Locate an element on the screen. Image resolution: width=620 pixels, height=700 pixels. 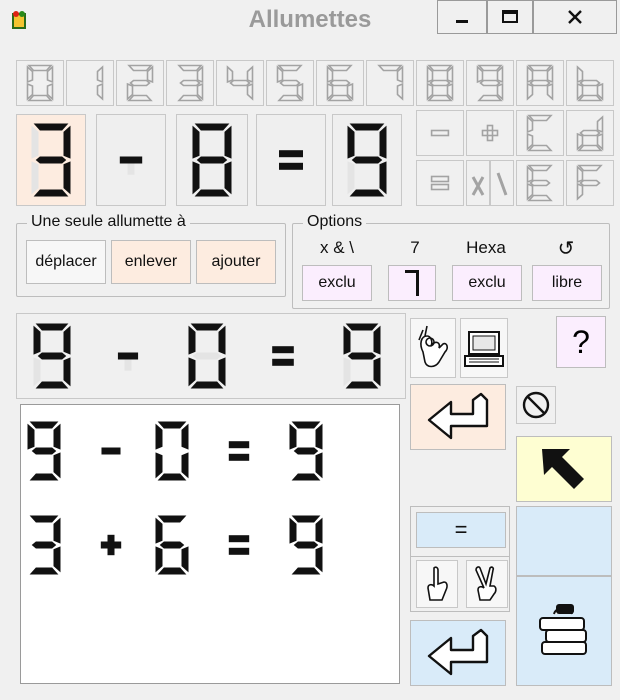
keypad-op-x is located at coordinates (478, 183).